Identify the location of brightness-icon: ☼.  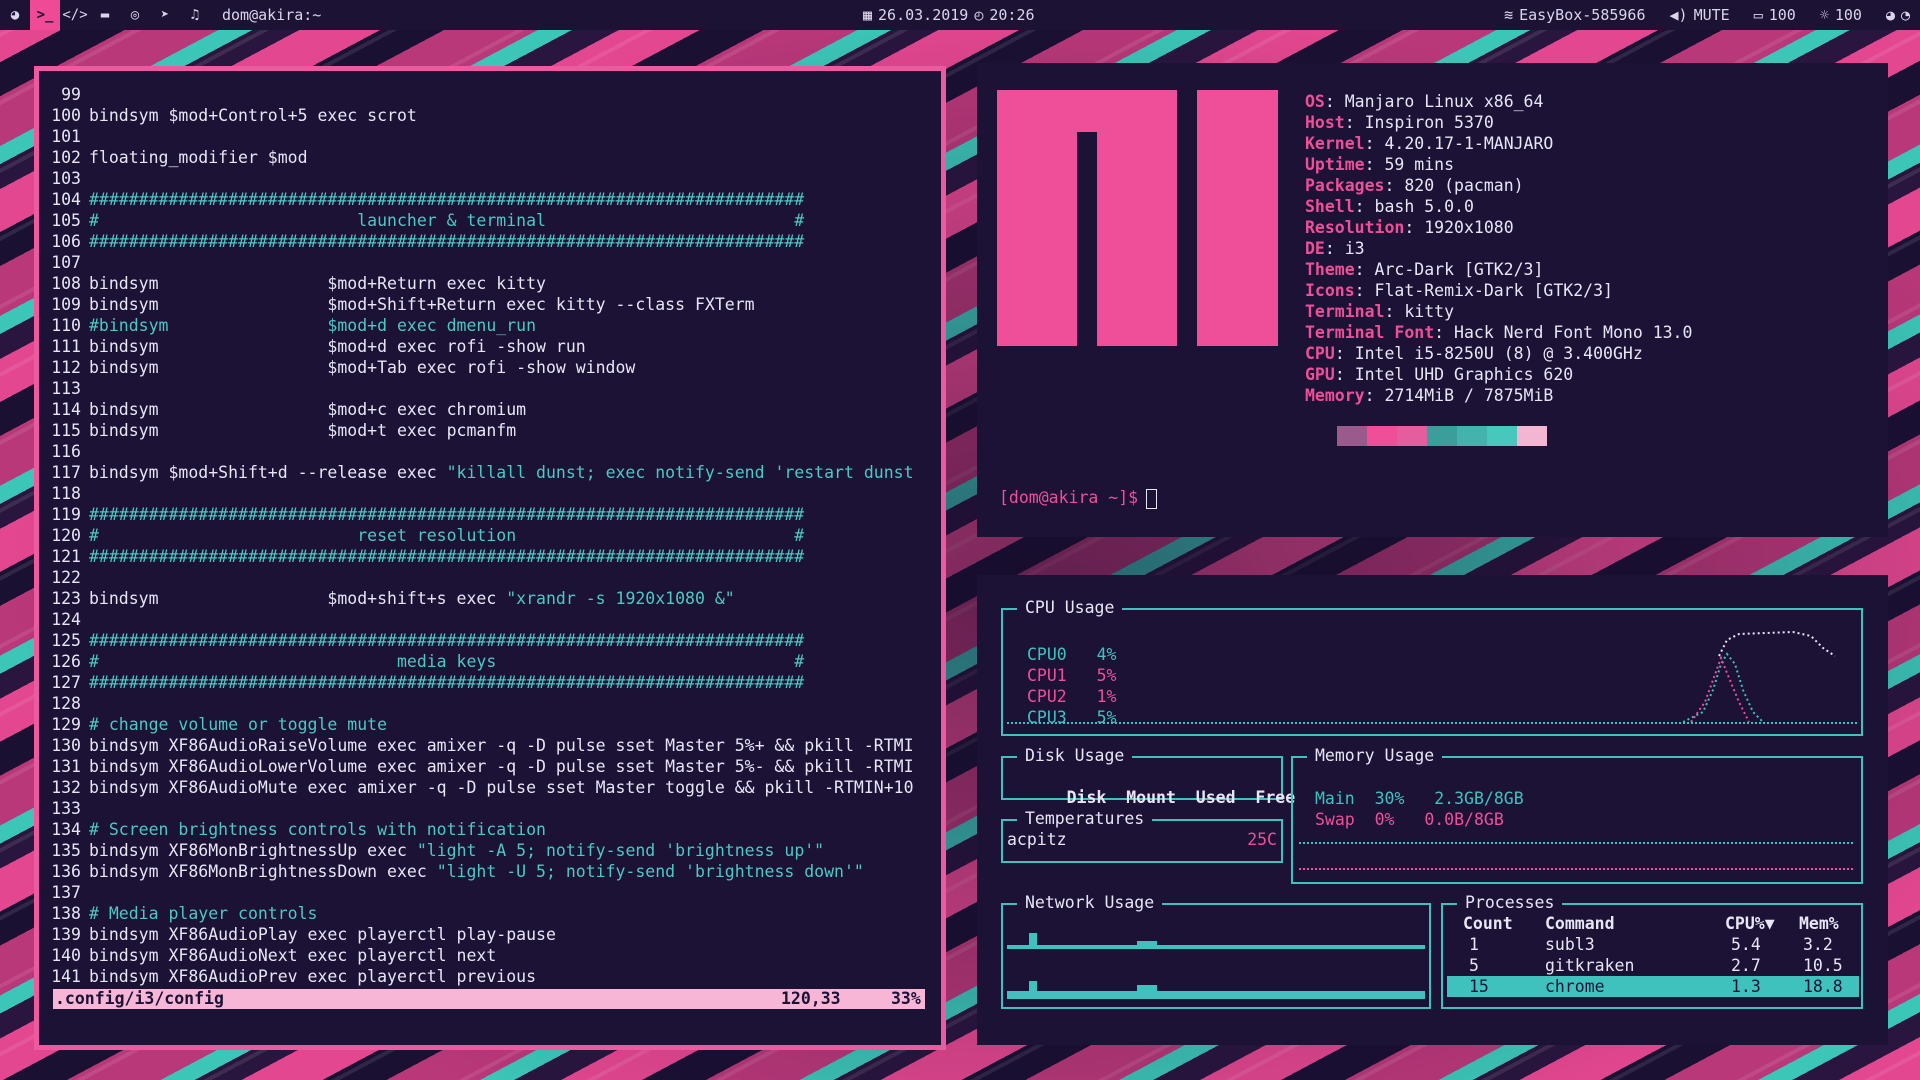
(1824, 15).